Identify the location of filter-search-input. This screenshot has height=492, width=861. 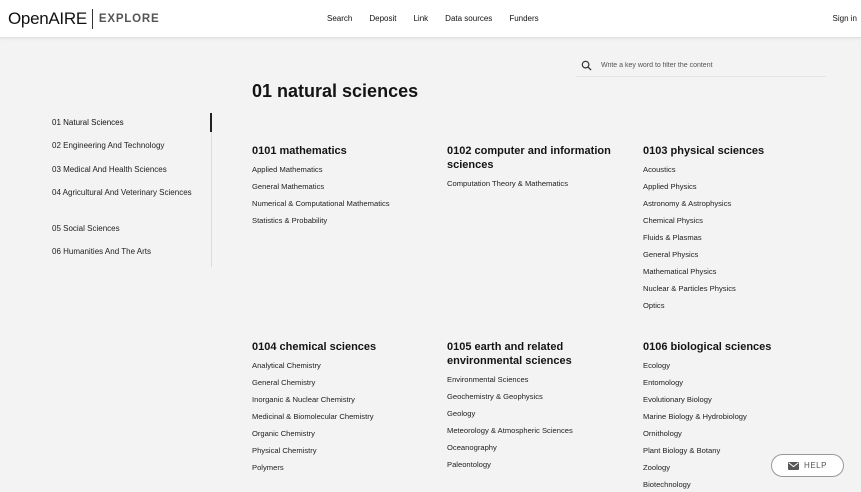
(701, 65).